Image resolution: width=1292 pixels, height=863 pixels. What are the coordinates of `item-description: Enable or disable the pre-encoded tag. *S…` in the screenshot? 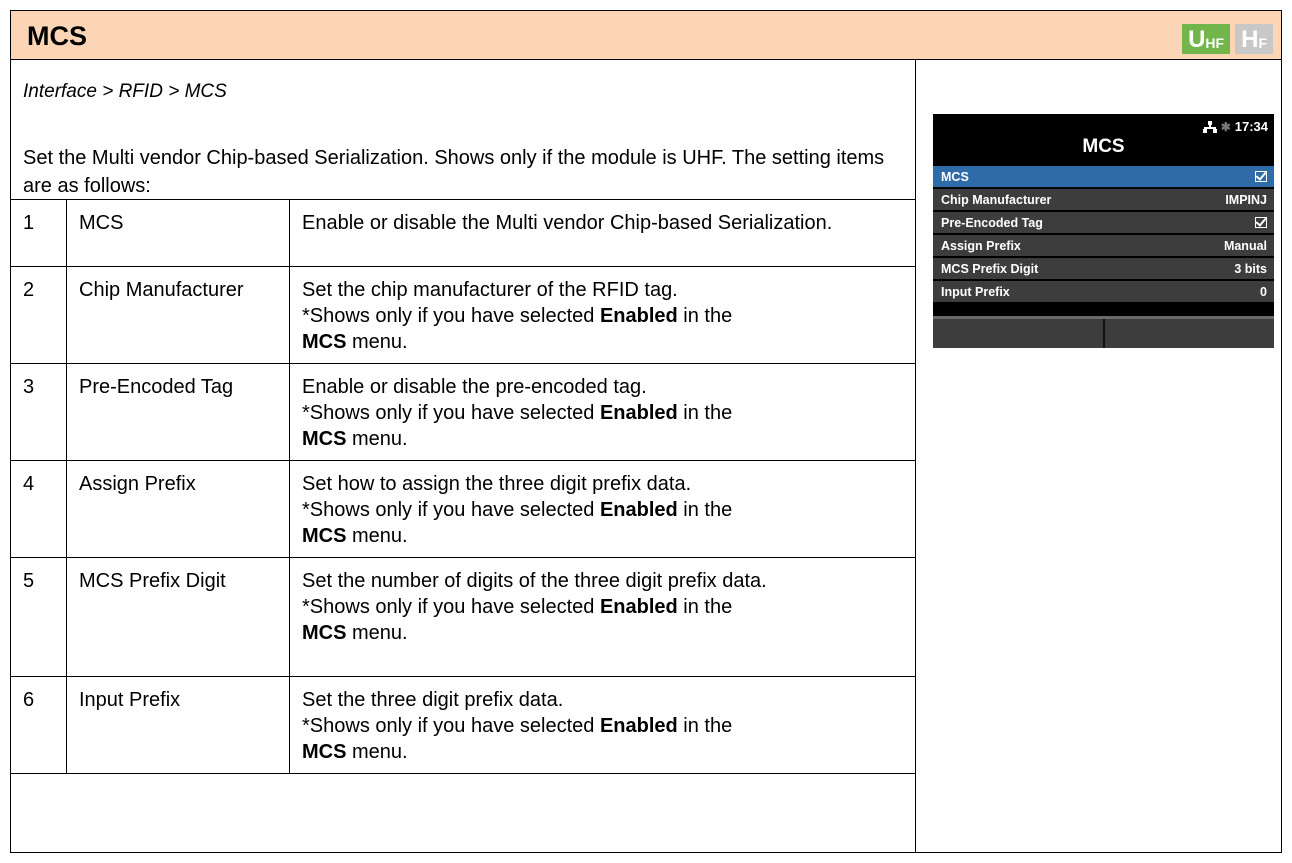 It's located at (602, 412).